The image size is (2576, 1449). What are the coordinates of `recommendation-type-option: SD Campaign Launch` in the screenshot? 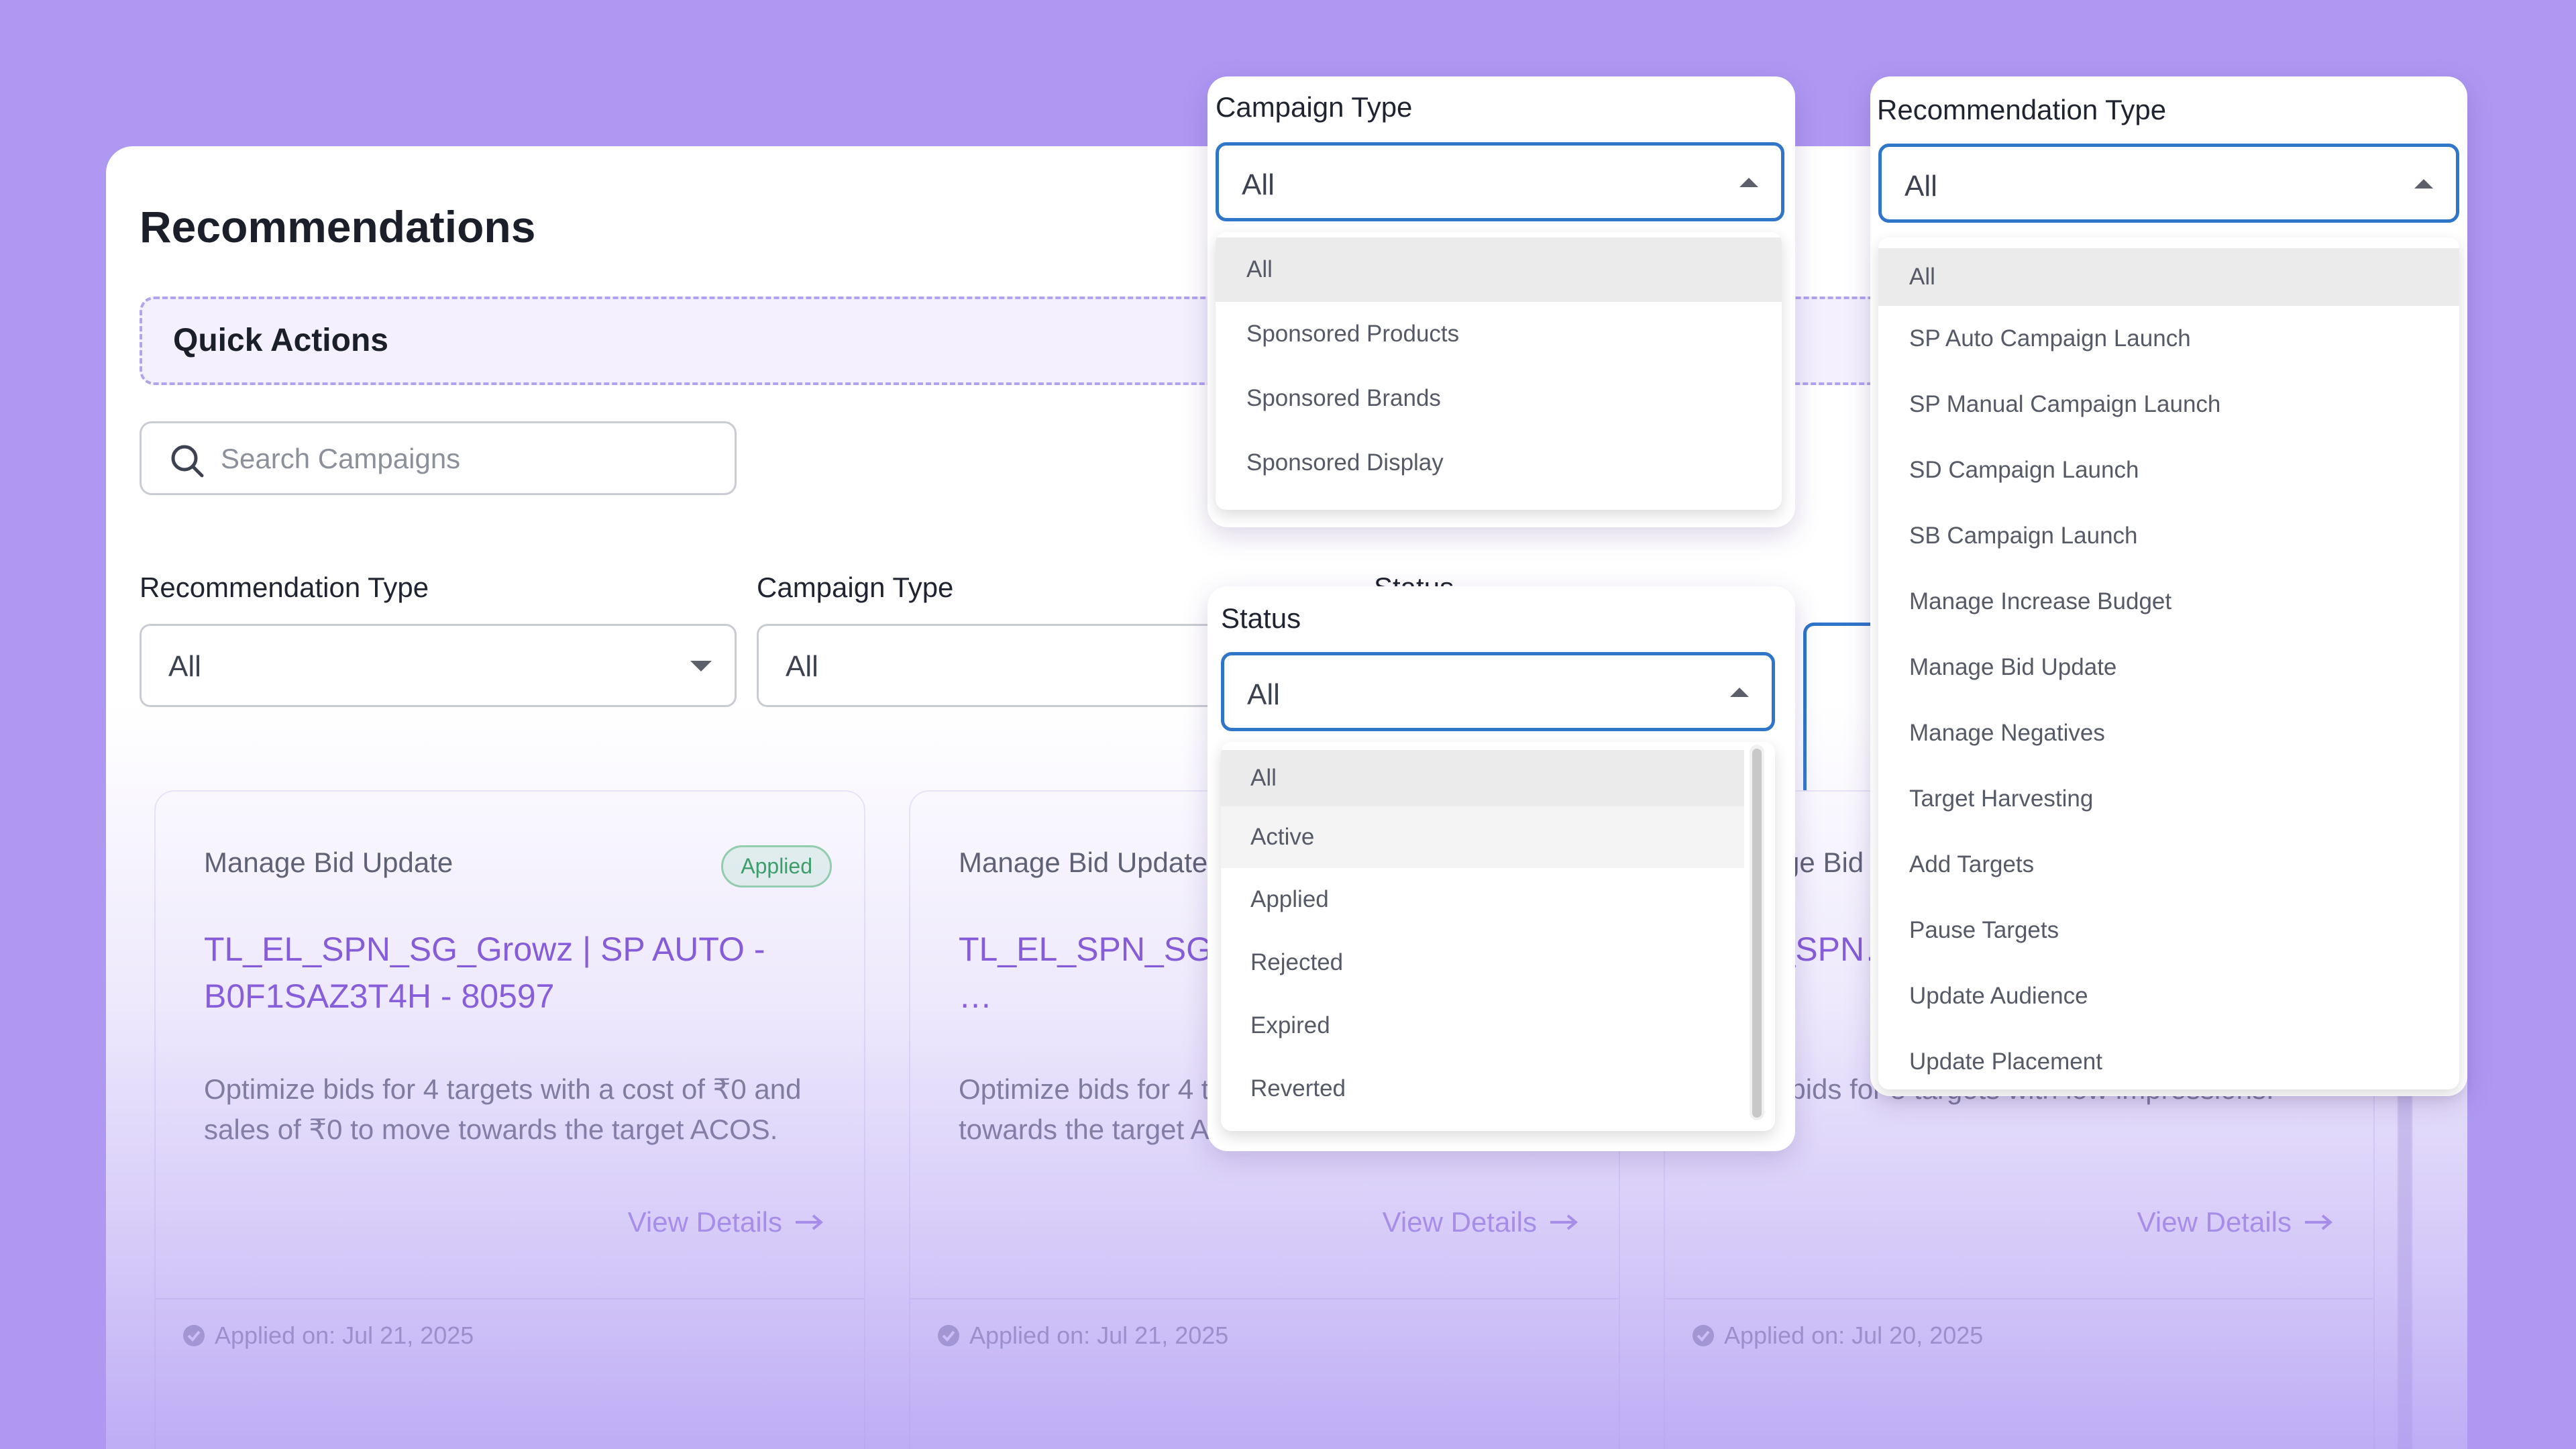 It's located at (2168, 470).